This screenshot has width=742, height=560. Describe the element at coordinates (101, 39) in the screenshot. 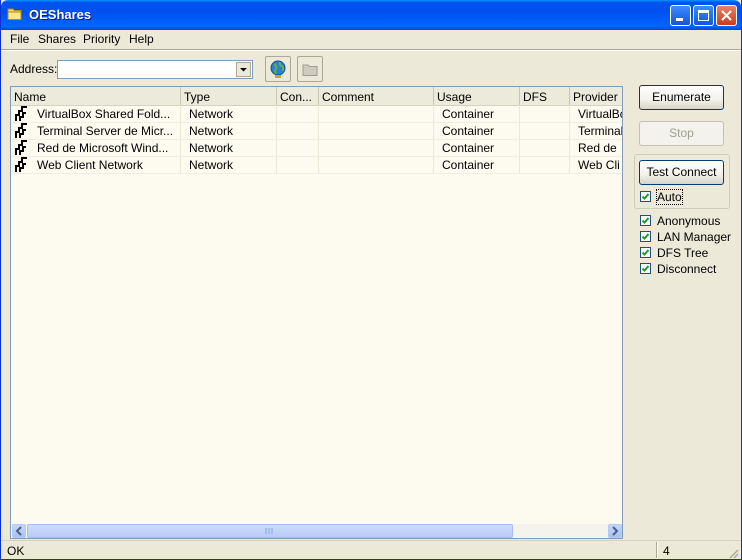

I see `menu-priority: Priority` at that location.